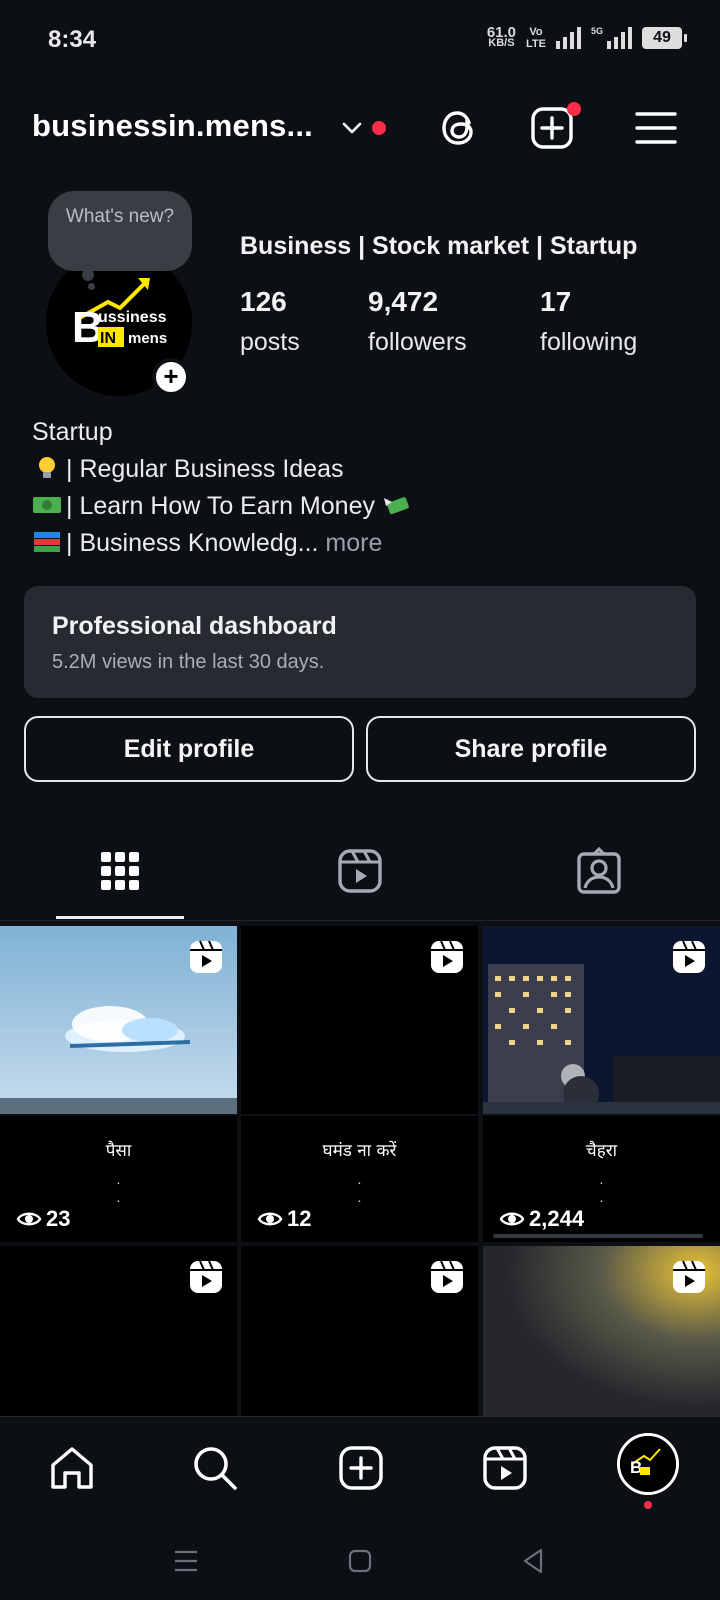 This screenshot has height=1600, width=720. Describe the element at coordinates (72, 432) in the screenshot. I see `bio-title: Startup` at that location.